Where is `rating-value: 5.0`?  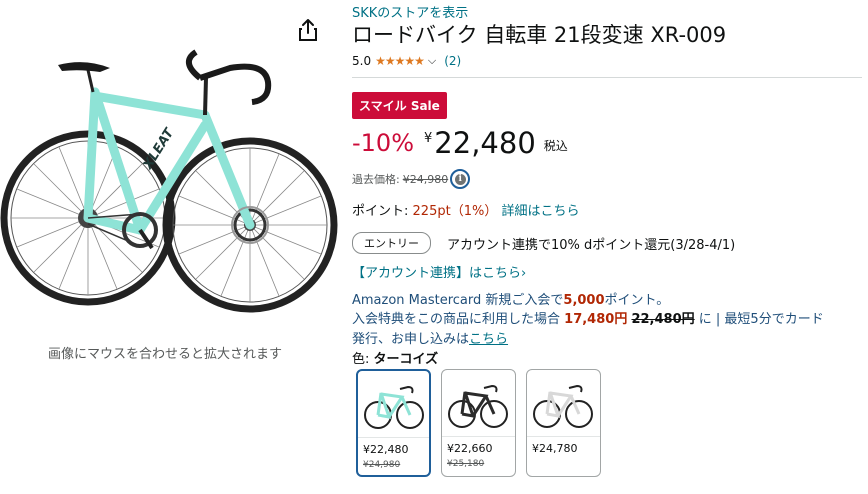 rating-value: 5.0 is located at coordinates (362, 61).